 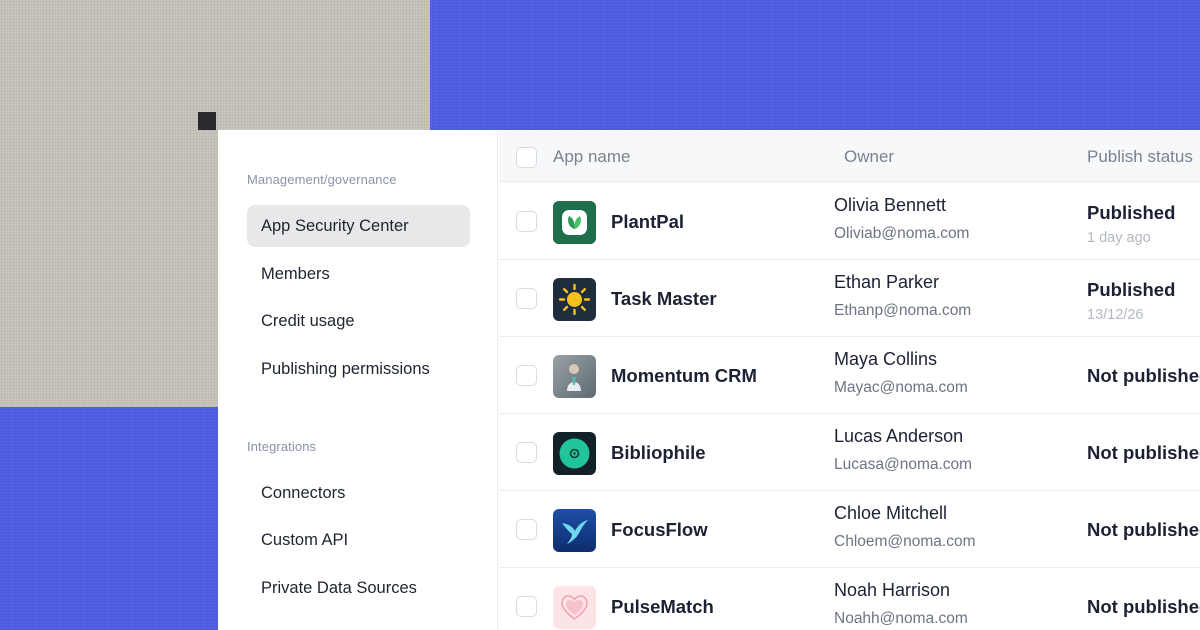 I want to click on sidebar-item-publishing-permissions: Publishing permissions, so click(x=358, y=369).